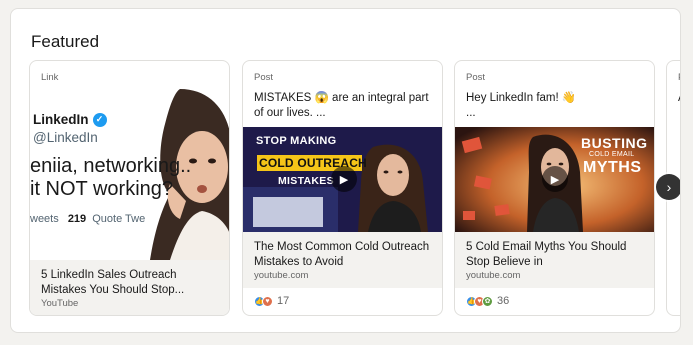  Describe the element at coordinates (267, 301) in the screenshot. I see `love-icon: ♥` at that location.